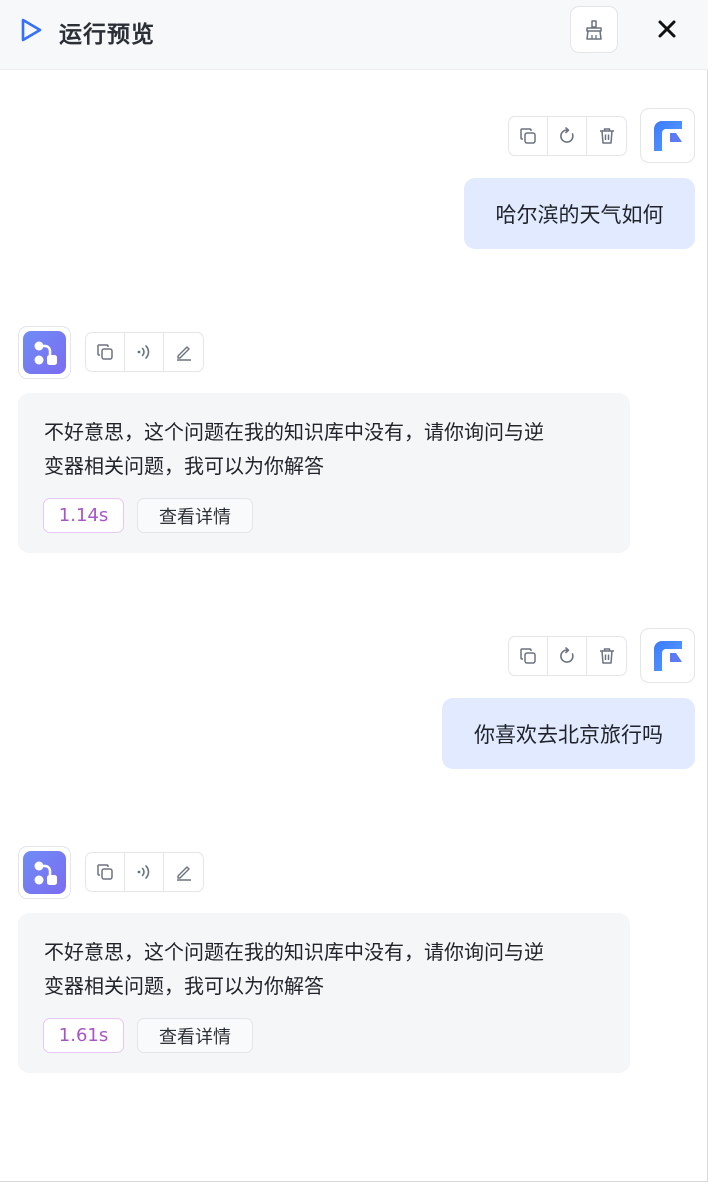  I want to click on user-message-text: 哈尔滨的天气如何, so click(579, 214).